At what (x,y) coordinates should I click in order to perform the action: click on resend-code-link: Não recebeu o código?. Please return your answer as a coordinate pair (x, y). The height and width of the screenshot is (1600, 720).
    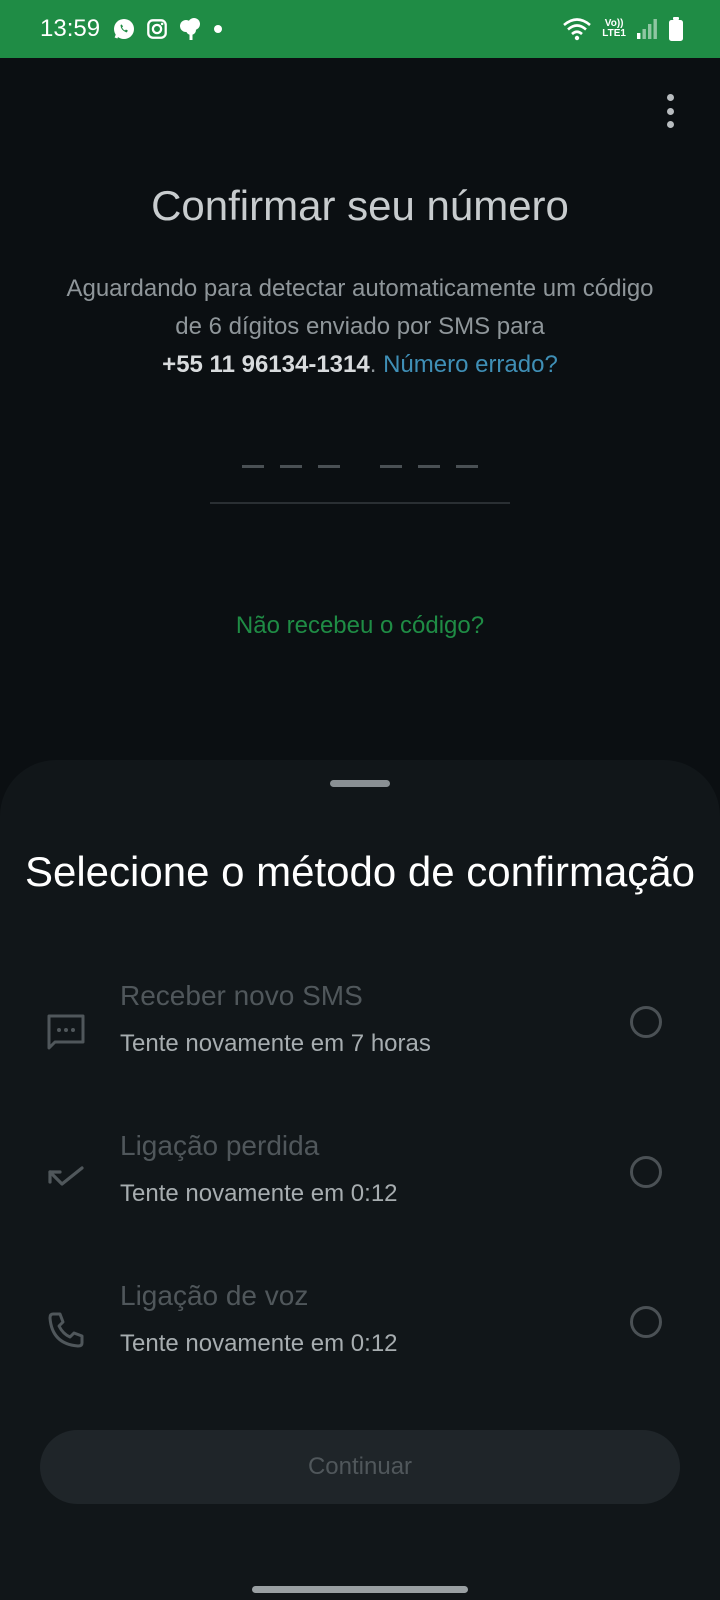
    Looking at the image, I should click on (360, 626).